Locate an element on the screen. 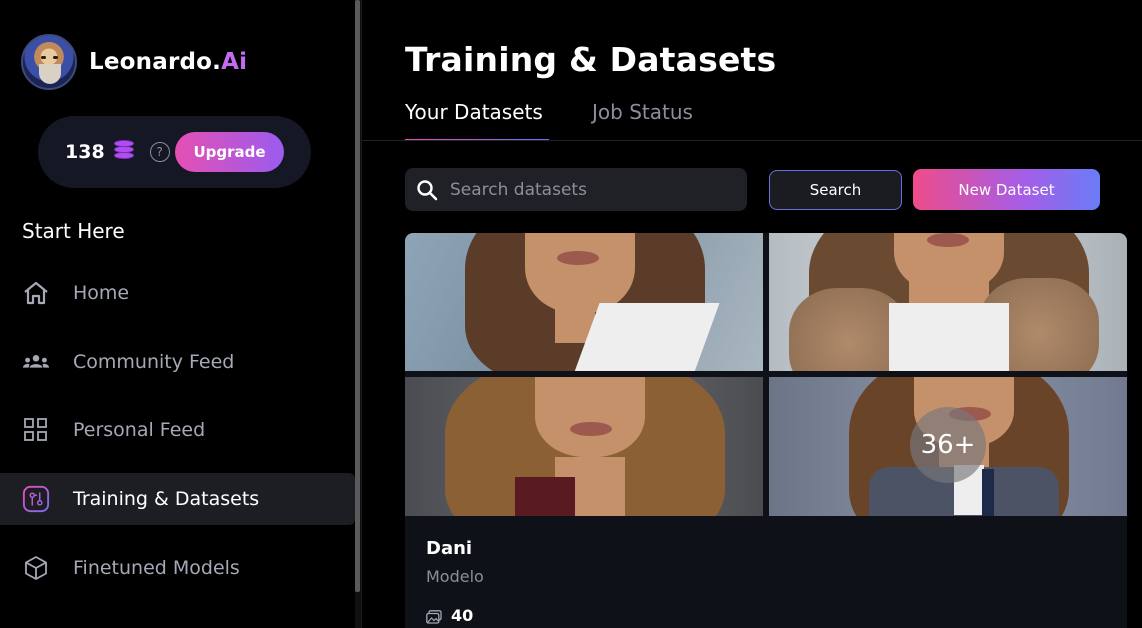 The image size is (1142, 628). tab-your-datasets: Your Datasets is located at coordinates (474, 112).